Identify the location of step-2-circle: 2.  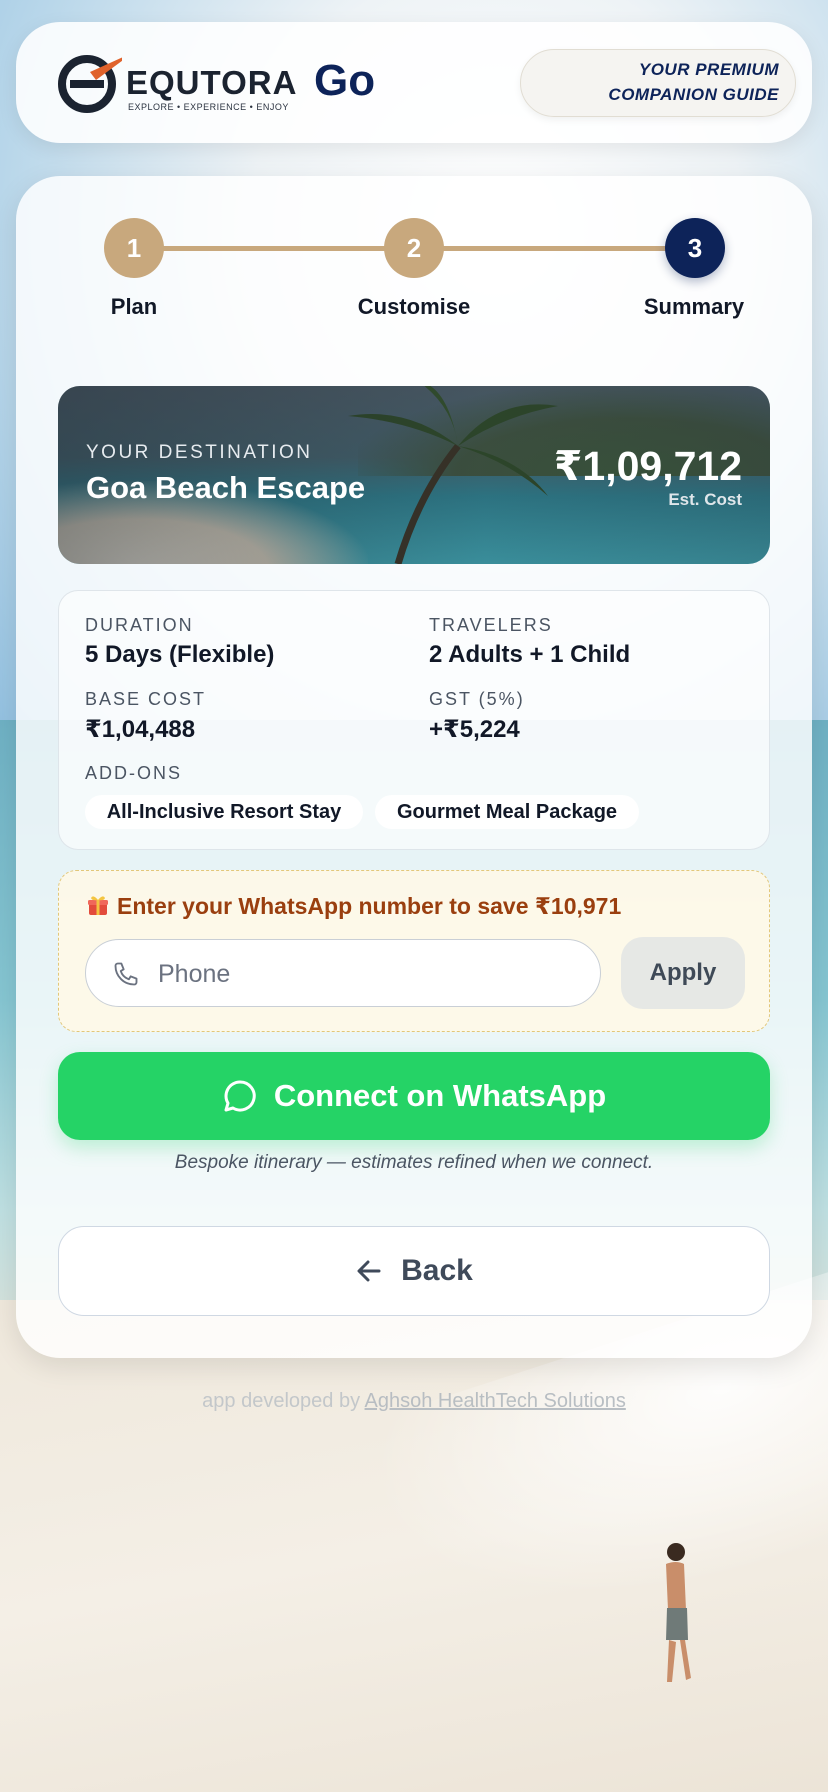
(414, 248).